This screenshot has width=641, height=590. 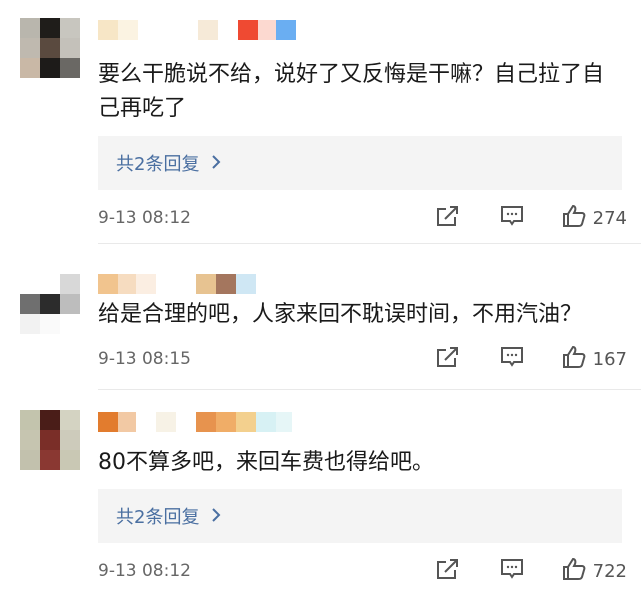 I want to click on like-button: 274, so click(x=594, y=218).